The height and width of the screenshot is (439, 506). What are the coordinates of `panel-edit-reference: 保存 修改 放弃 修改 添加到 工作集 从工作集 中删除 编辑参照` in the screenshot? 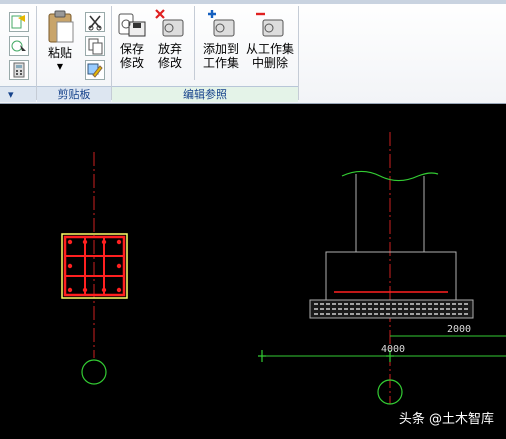 It's located at (205, 53).